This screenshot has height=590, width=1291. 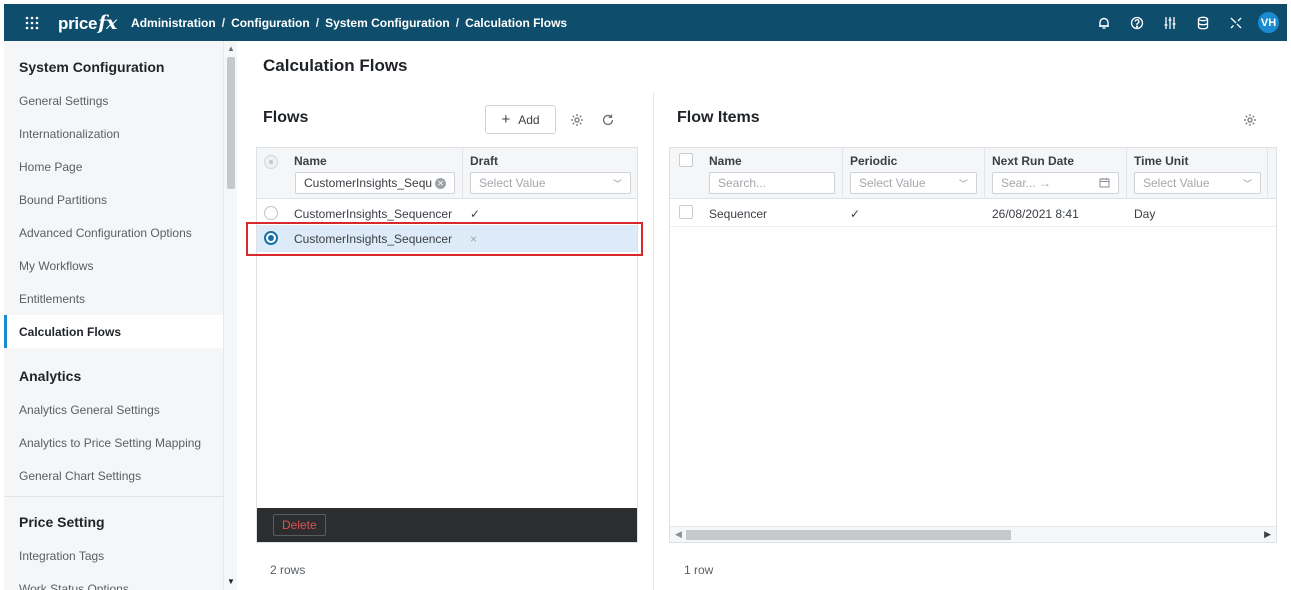 I want to click on flow-items-row-count: 1 row, so click(x=699, y=570).